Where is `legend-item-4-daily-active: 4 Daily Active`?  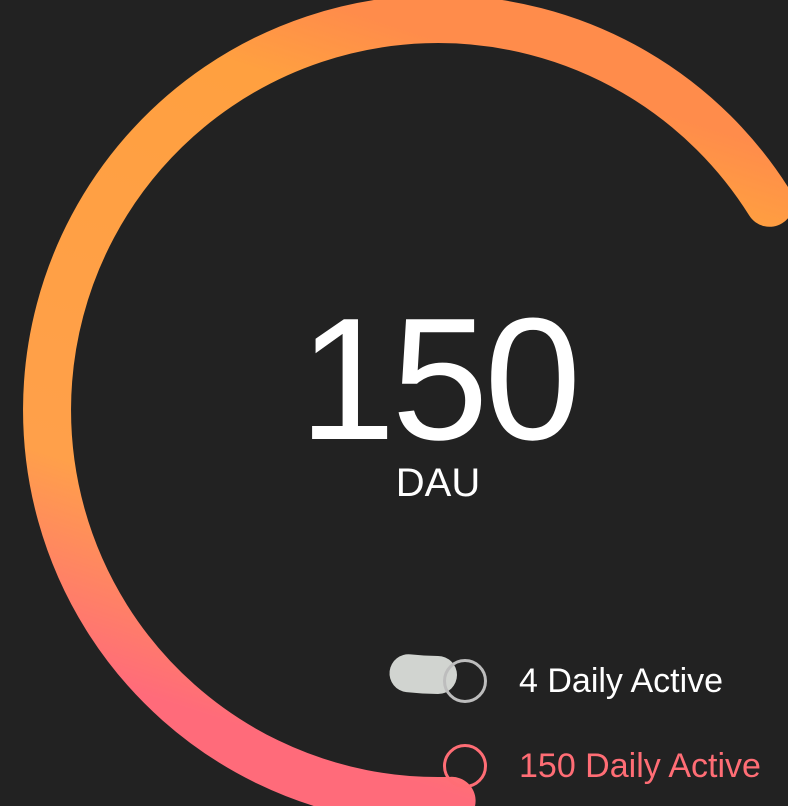 legend-item-4-daily-active: 4 Daily Active is located at coordinates (583, 681).